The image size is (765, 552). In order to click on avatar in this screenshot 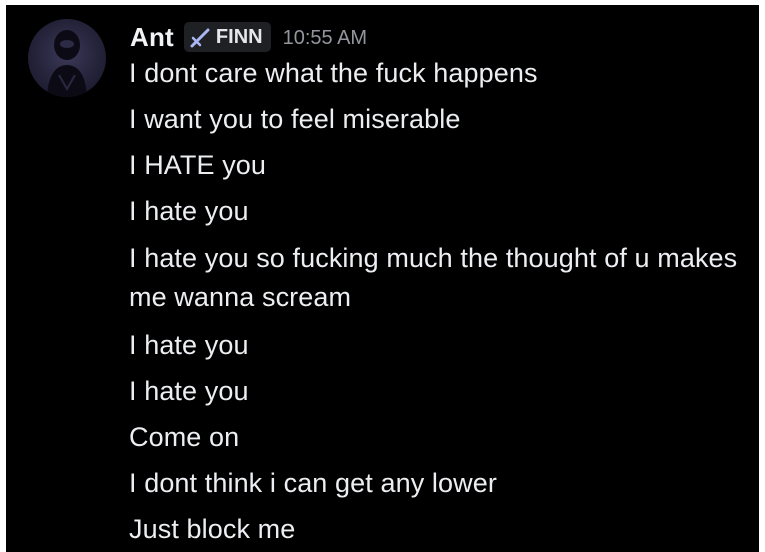, I will do `click(67, 58)`.